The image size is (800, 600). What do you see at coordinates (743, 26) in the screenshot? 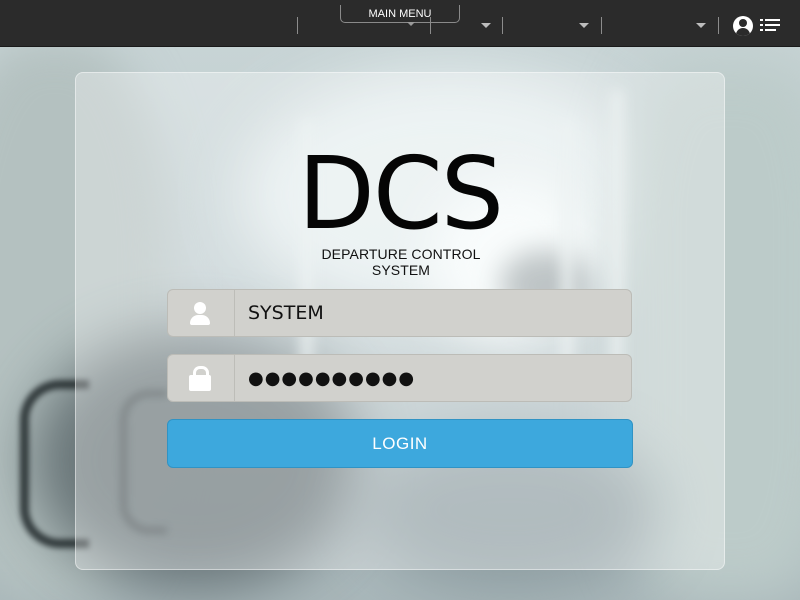
I see `user-circle-icon` at bounding box center [743, 26].